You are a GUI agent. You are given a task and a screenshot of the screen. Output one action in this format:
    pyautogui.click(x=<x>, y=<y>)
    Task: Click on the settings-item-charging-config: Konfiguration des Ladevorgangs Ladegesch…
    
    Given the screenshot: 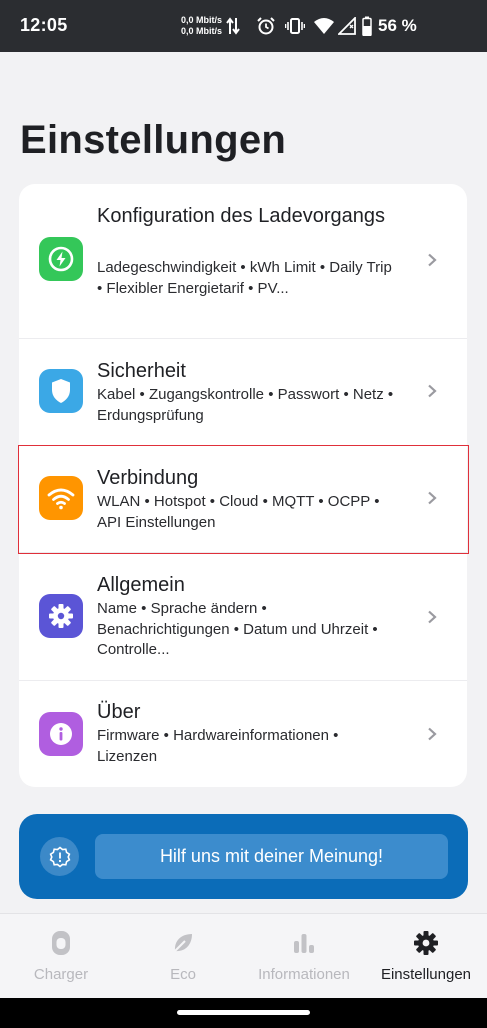 What is the action you would take?
    pyautogui.click(x=243, y=261)
    